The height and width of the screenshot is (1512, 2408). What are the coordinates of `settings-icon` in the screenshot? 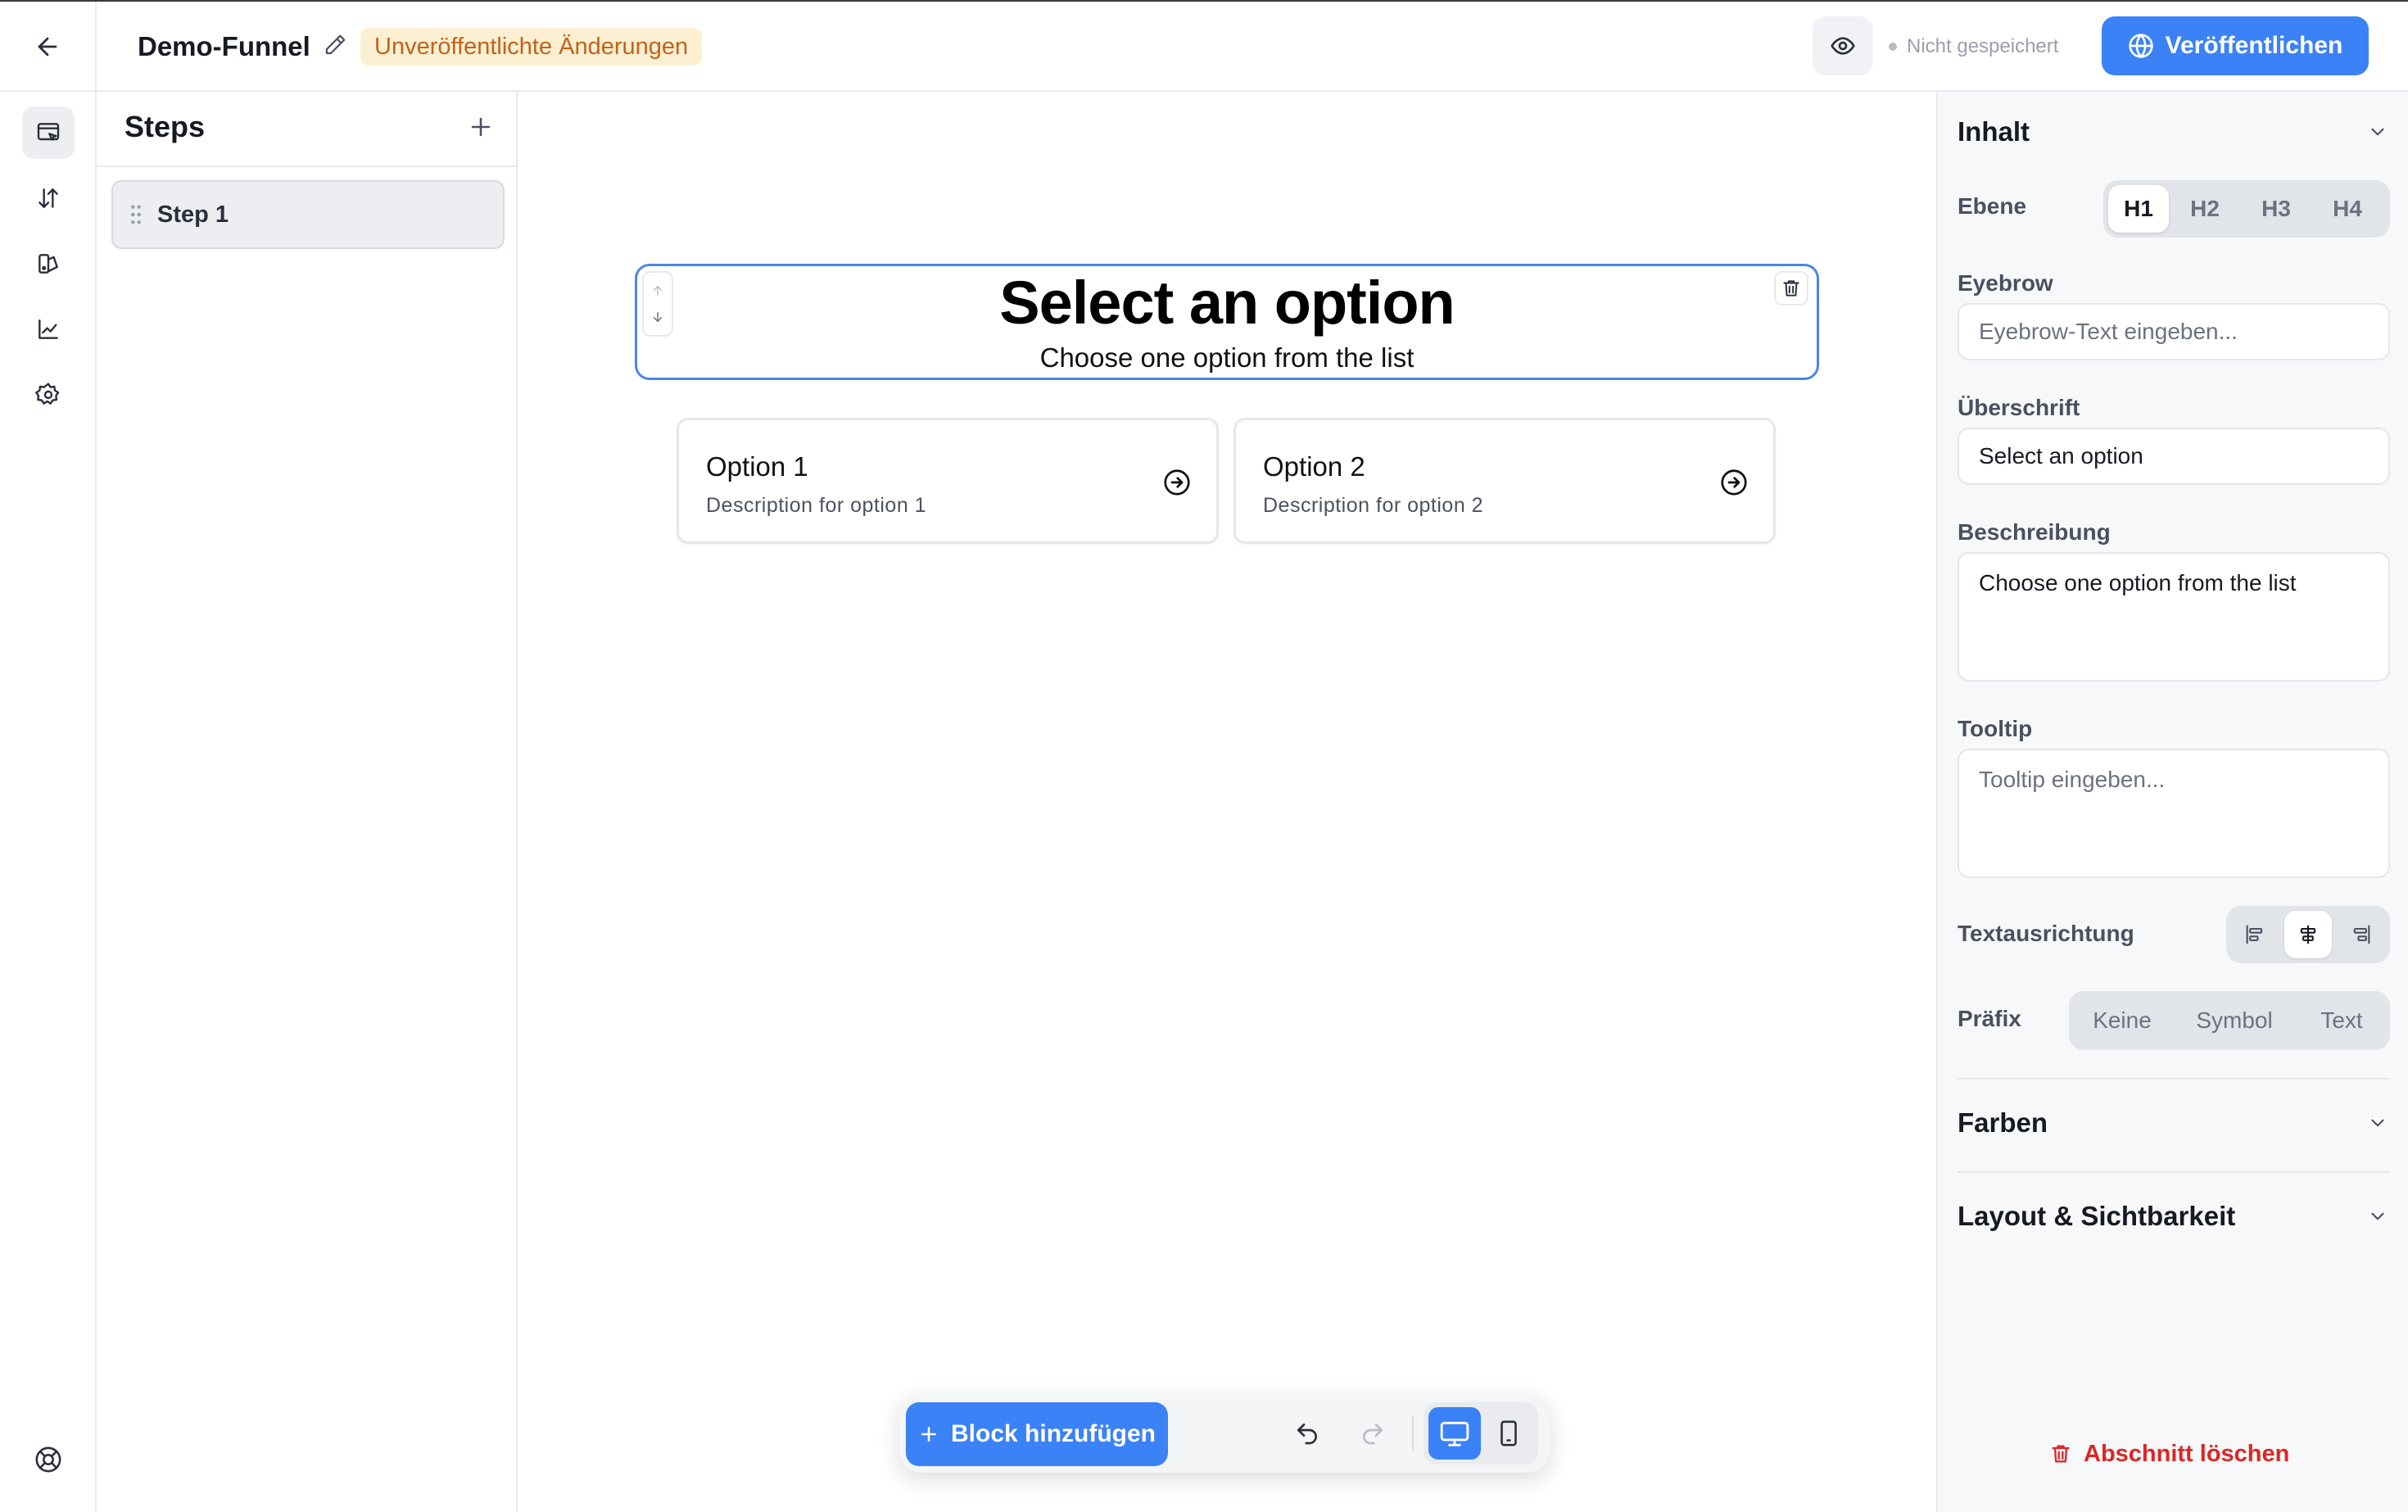 It's located at (47, 394).